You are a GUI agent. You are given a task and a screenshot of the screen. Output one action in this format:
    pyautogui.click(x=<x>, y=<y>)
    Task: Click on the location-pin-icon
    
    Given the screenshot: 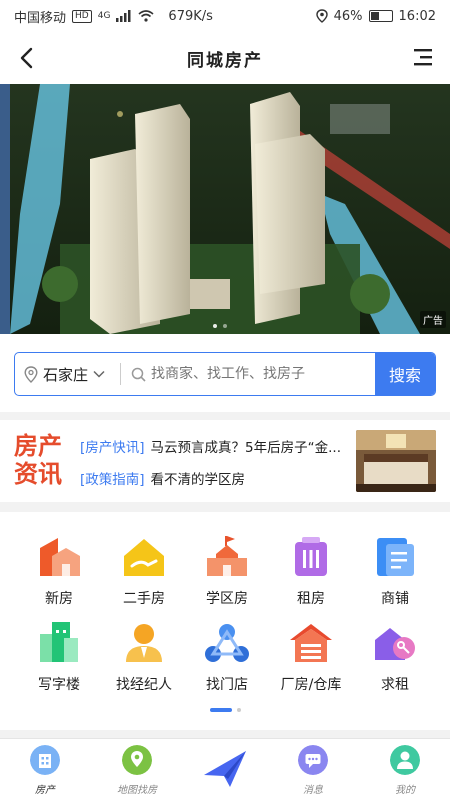 What is the action you would take?
    pyautogui.click(x=31, y=374)
    